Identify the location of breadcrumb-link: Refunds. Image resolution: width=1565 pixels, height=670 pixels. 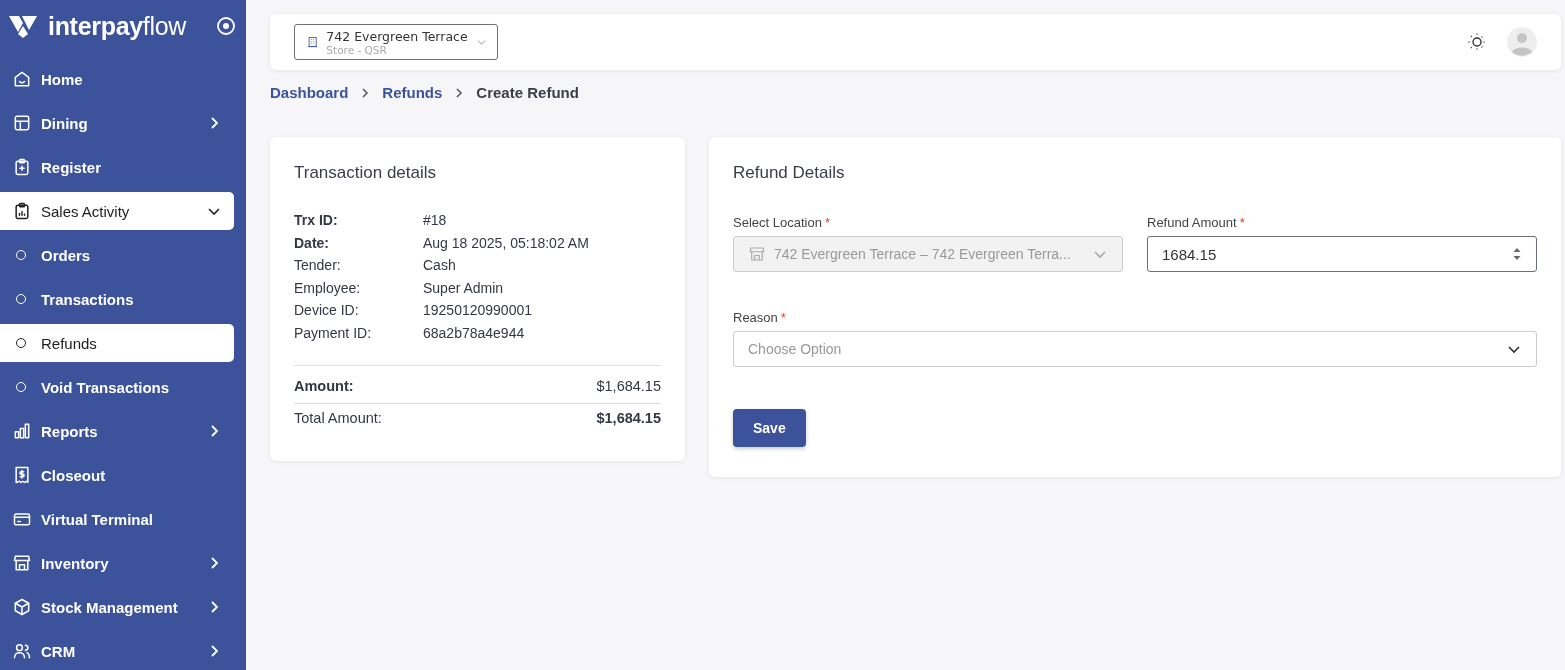
(412, 92).